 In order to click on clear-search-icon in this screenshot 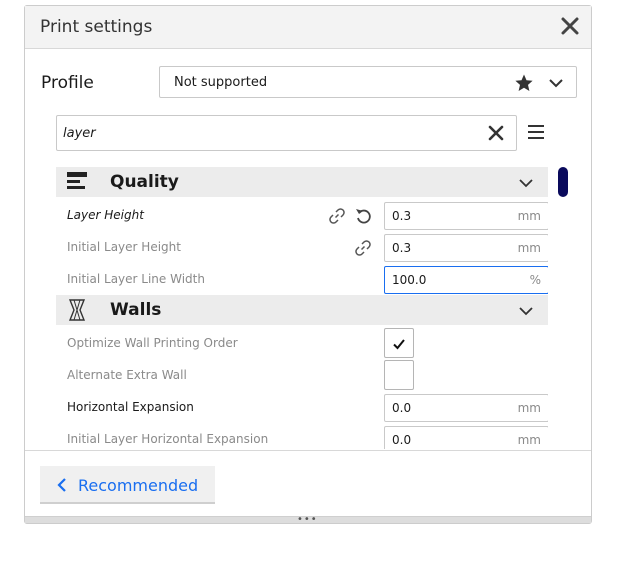, I will do `click(496, 133)`.